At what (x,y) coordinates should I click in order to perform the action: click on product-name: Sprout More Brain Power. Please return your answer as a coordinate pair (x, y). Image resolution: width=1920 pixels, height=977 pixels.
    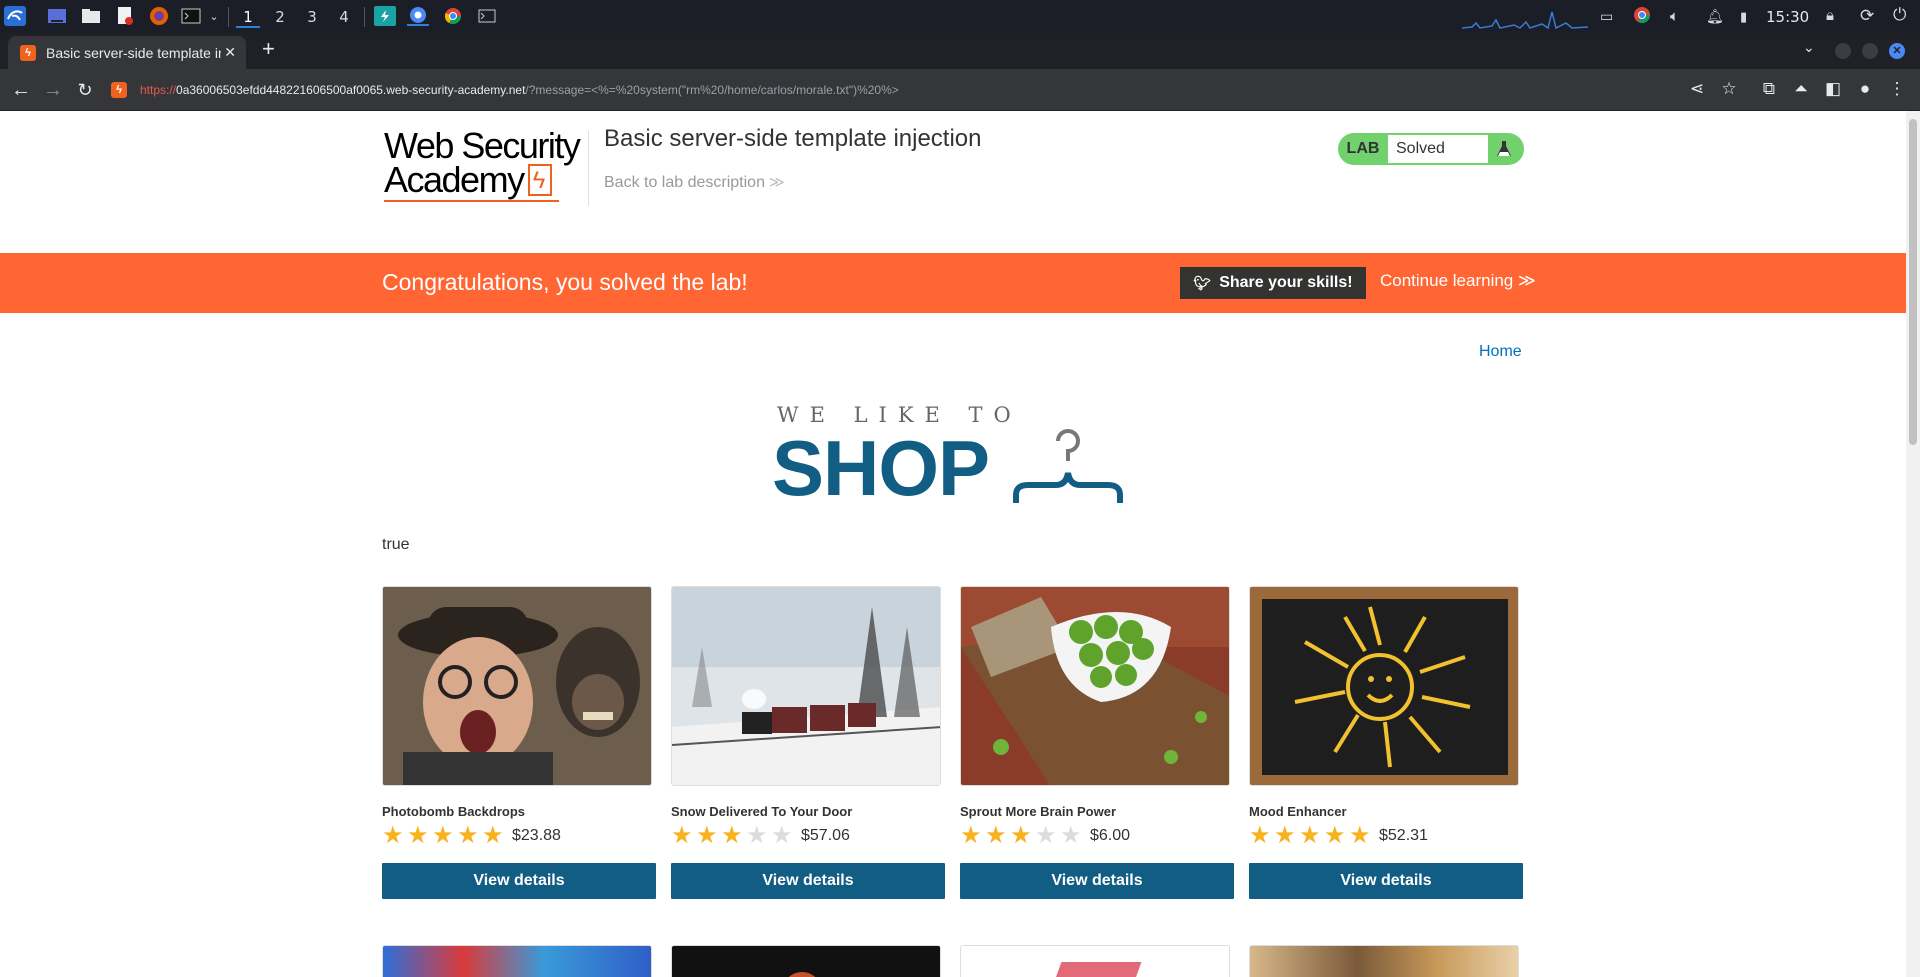
    Looking at the image, I should click on (1038, 811).